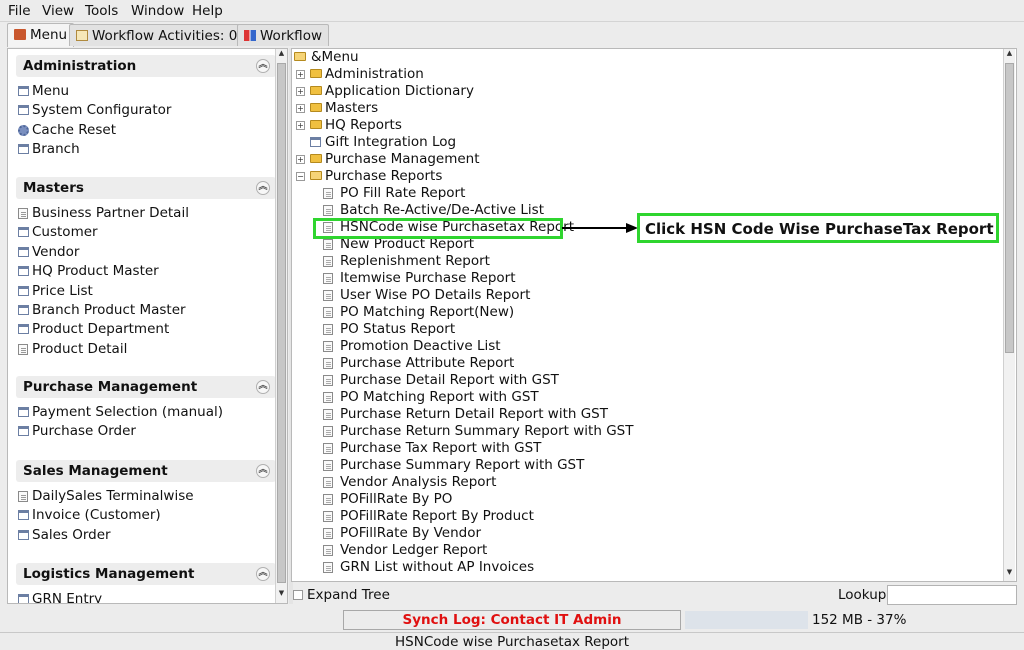 This screenshot has width=1024, height=650. I want to click on sidebar-item-invoice-customer: Invoice (Customer), so click(146, 516).